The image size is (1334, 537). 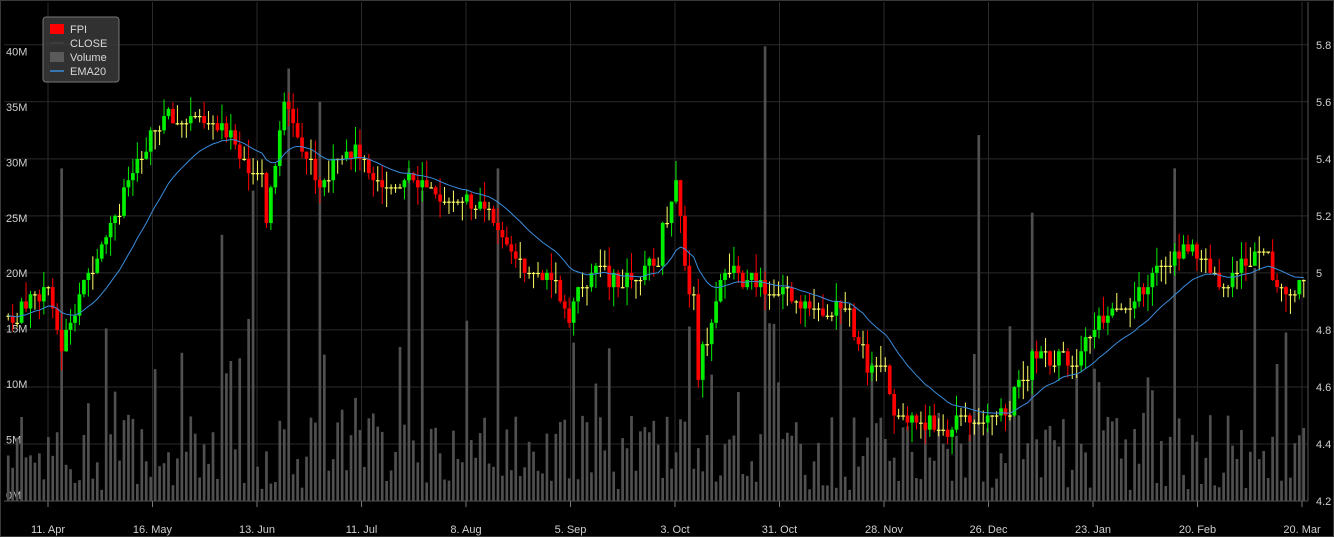 What do you see at coordinates (88, 44) in the screenshot?
I see `legend-entry-label: CLOSE` at bounding box center [88, 44].